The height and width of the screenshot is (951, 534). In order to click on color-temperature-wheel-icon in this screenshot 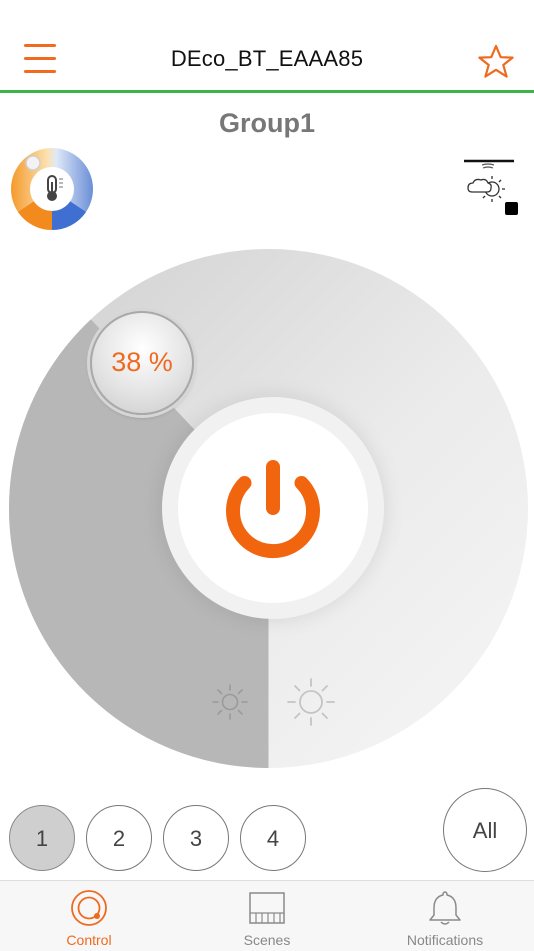, I will do `click(52, 189)`.